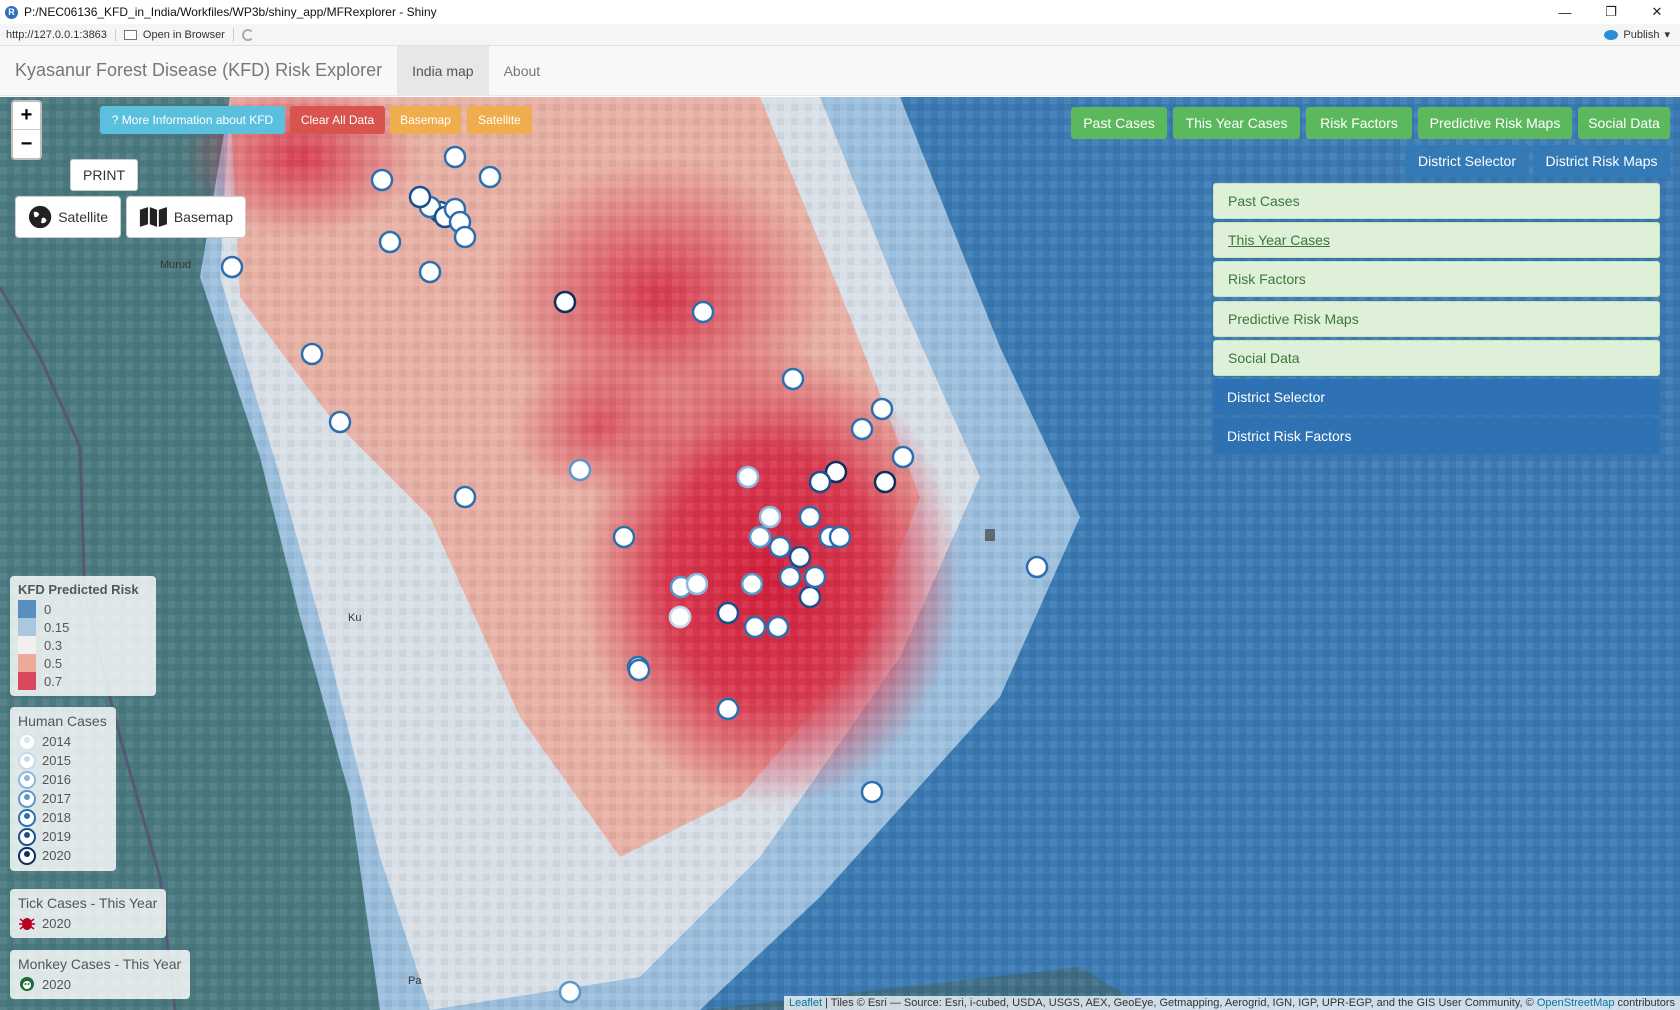 This screenshot has width=1680, height=1010. Describe the element at coordinates (1576, 1003) in the screenshot. I see `osm-link: OpenStreetMap` at that location.